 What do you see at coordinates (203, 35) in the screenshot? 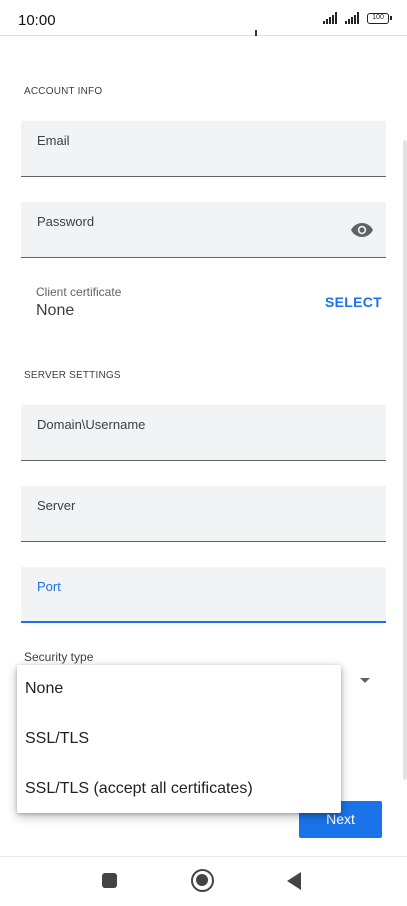
I see `appbar-divider` at bounding box center [203, 35].